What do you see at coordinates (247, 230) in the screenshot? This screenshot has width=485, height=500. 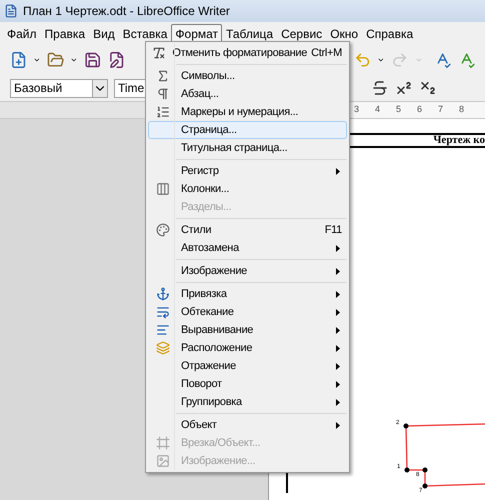 I see `menu-item: Стили F11` at bounding box center [247, 230].